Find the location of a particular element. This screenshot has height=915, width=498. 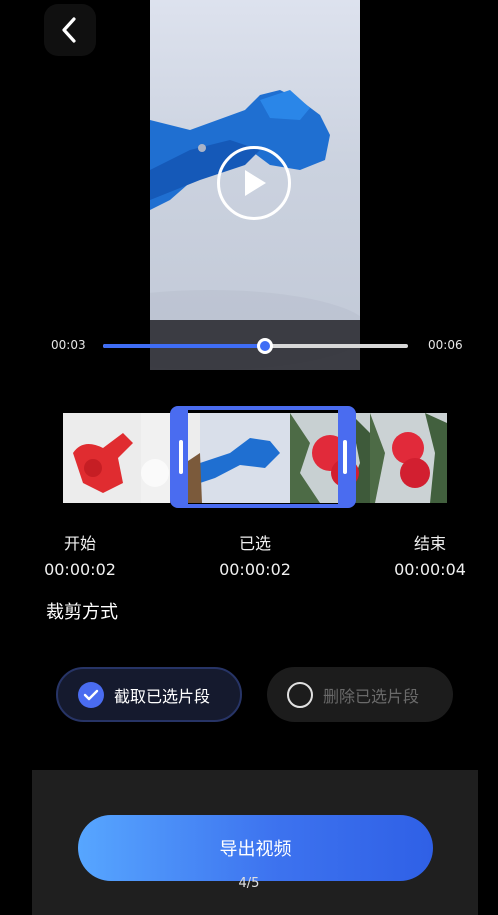

progress-thumb is located at coordinates (264, 346).